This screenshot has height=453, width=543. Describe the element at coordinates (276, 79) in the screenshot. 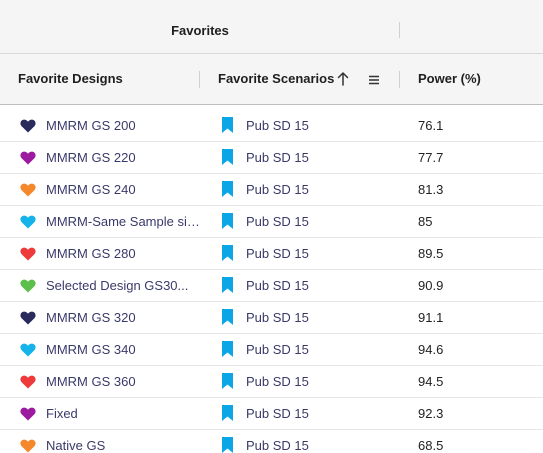

I see `column-header-favorite-scenarios: Favorite Scenarios` at that location.